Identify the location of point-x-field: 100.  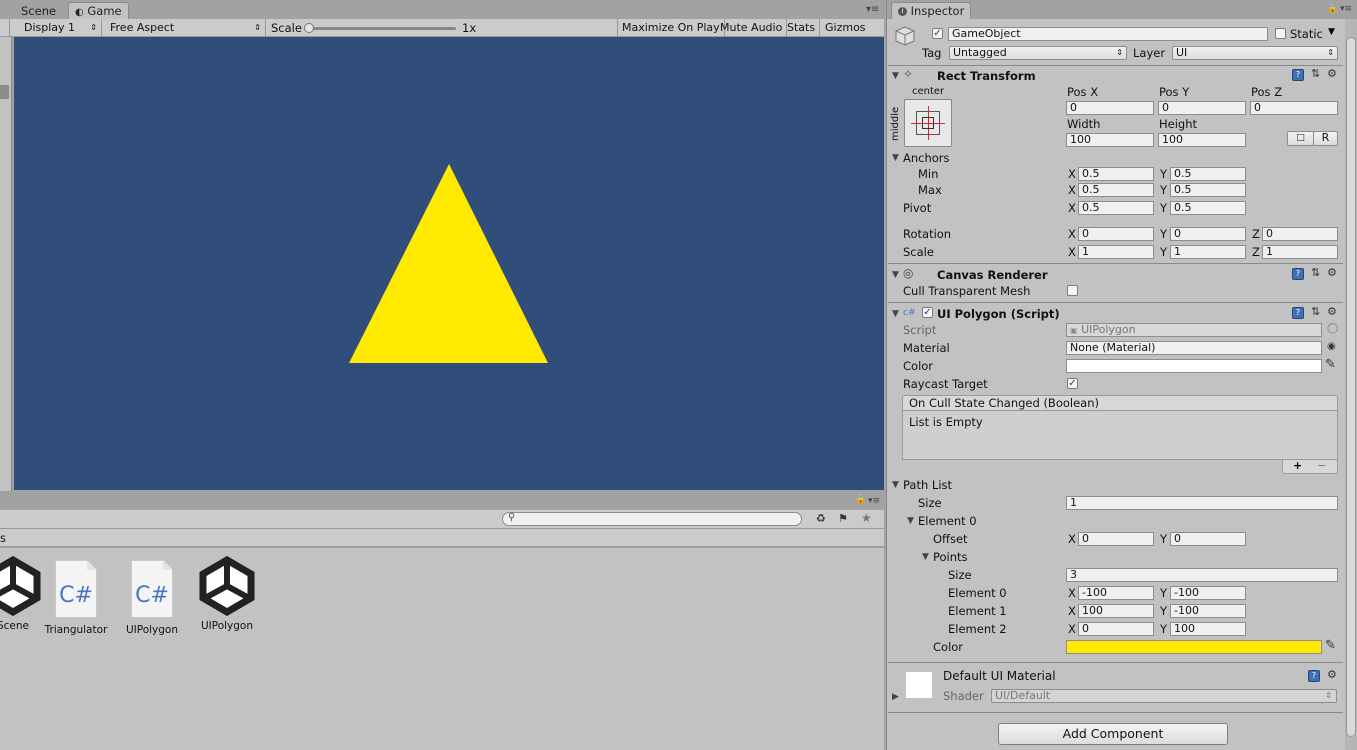
(1116, 611).